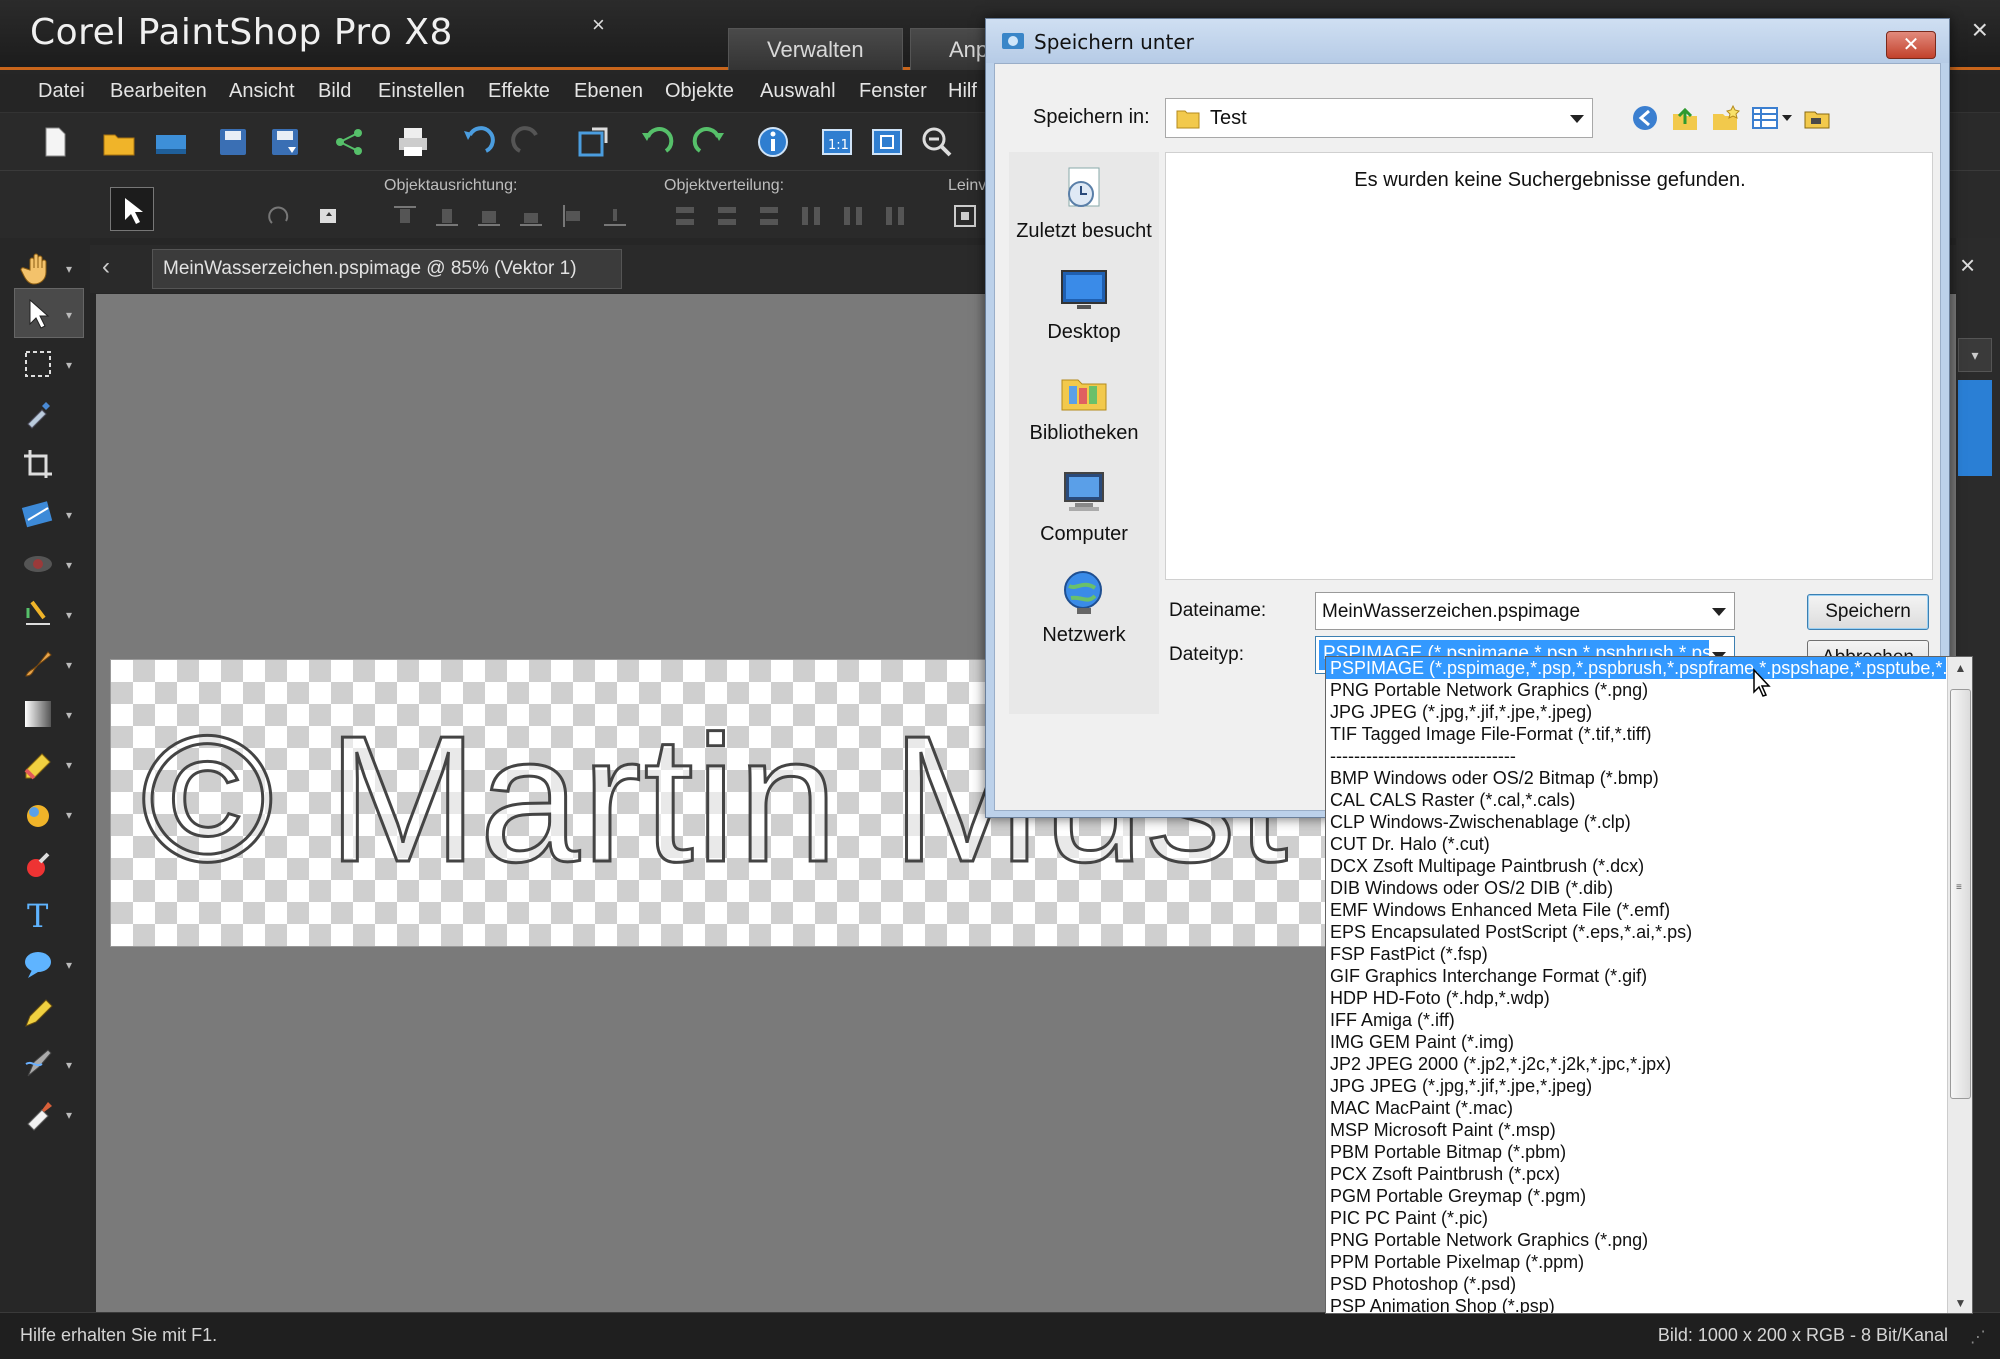 The image size is (2000, 1359). Describe the element at coordinates (38, 964) in the screenshot. I see `preset-shape-icon` at that location.